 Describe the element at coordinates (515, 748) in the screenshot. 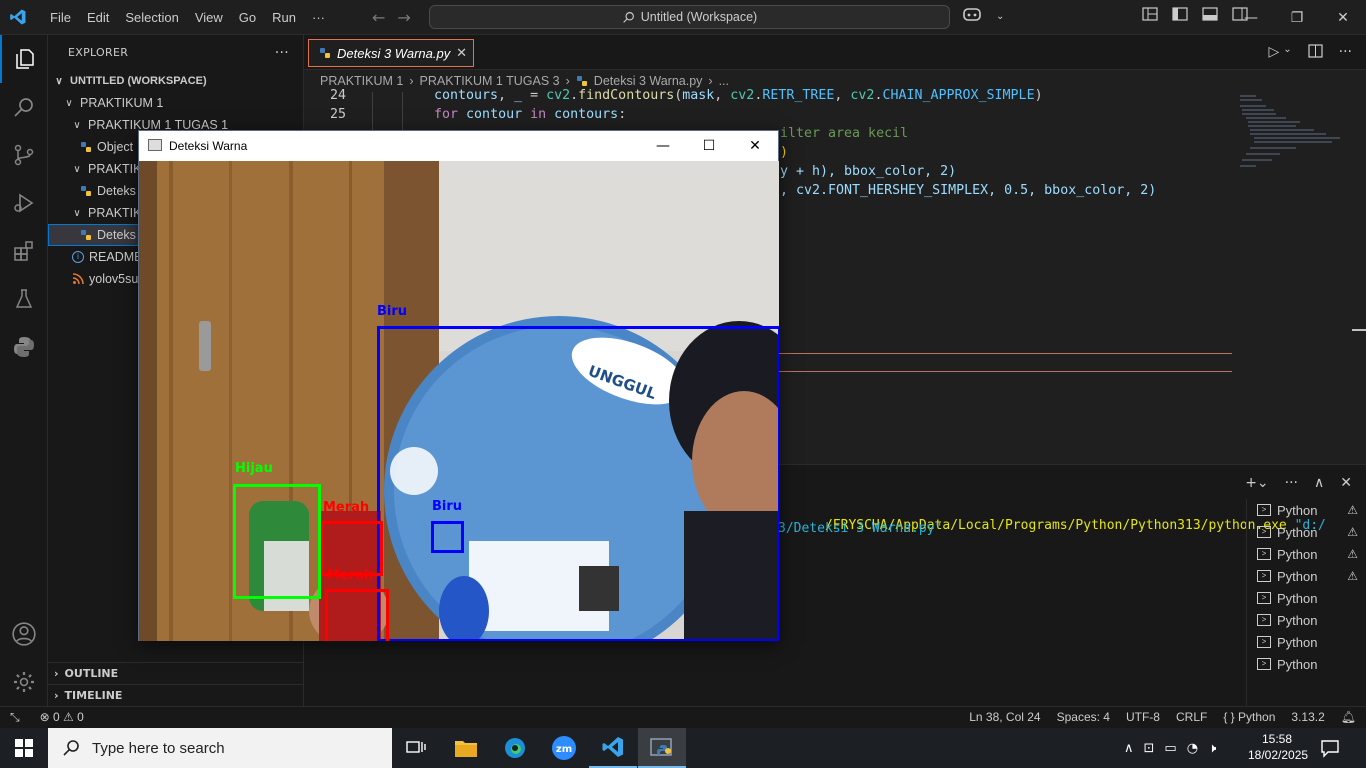

I see `edge-browser-icon` at that location.